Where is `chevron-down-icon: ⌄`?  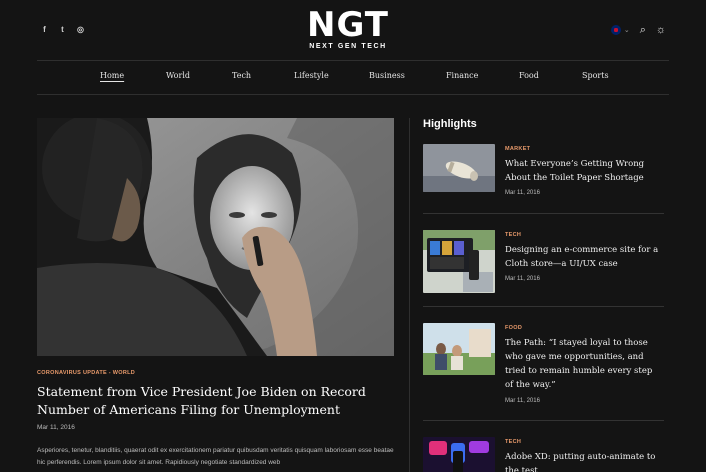
chevron-down-icon: ⌄ is located at coordinates (627, 30).